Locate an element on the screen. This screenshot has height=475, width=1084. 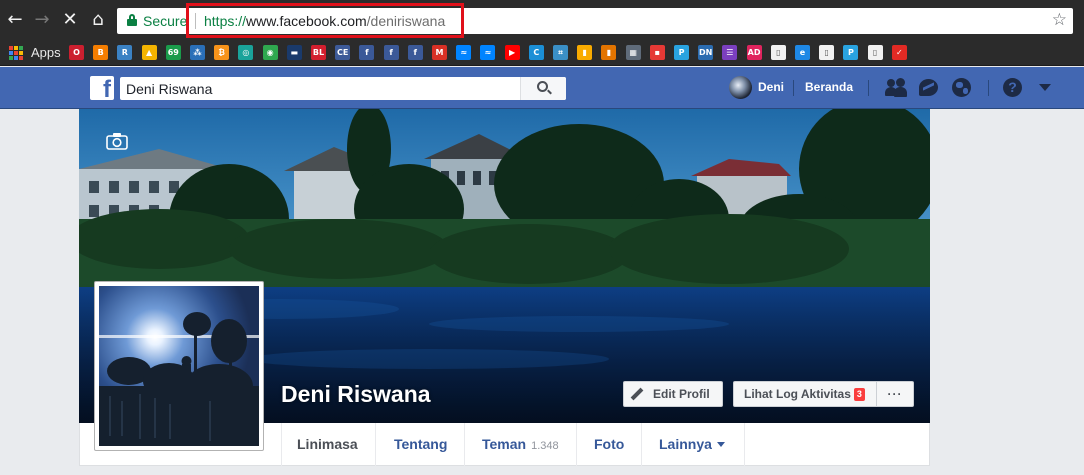
search-input is located at coordinates (320, 88).